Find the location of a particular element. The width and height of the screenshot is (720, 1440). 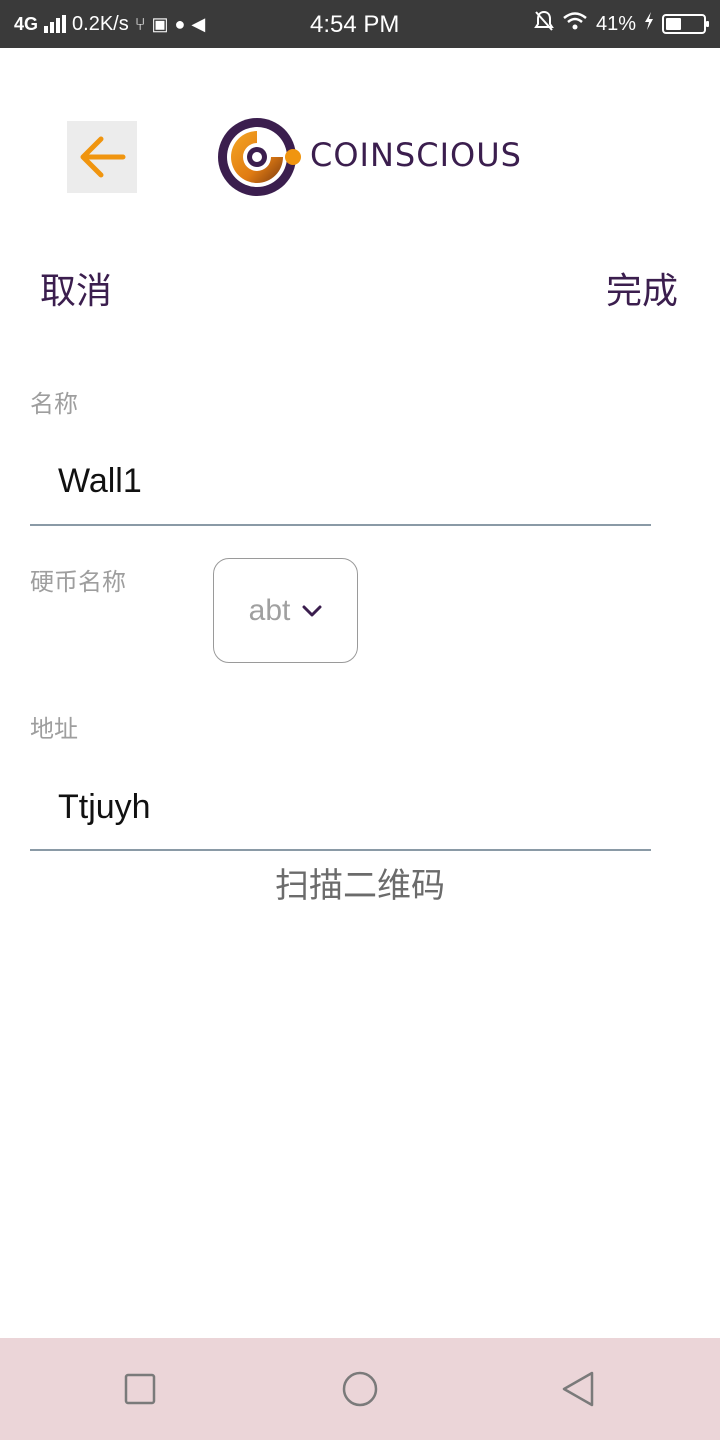

battery-percent: 41% is located at coordinates (615, 23).